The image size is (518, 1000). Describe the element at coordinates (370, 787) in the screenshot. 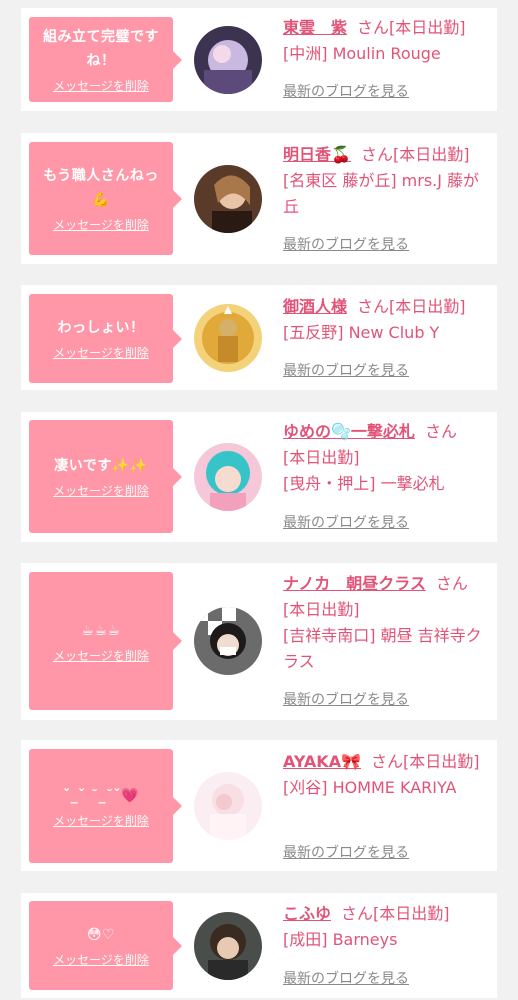

I see `shop-text: [刈谷] HOMME KARIYA` at that location.